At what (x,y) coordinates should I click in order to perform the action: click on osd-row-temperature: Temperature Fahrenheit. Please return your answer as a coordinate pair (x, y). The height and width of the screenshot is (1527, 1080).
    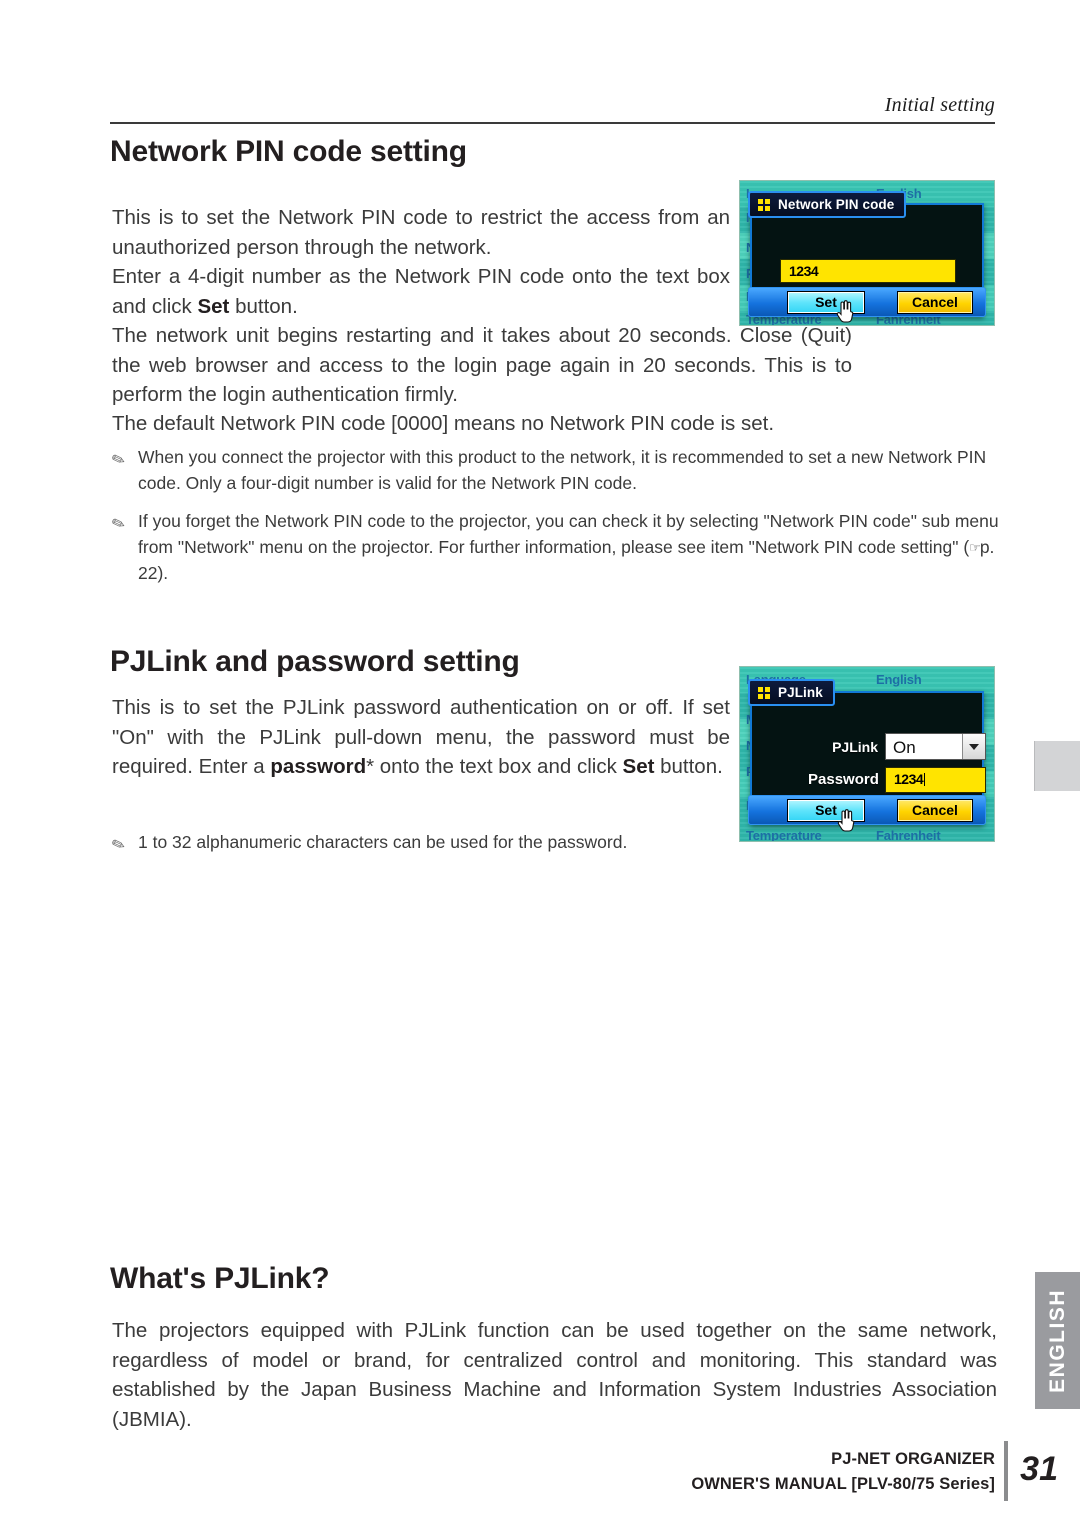
    Looking at the image, I should click on (867, 833).